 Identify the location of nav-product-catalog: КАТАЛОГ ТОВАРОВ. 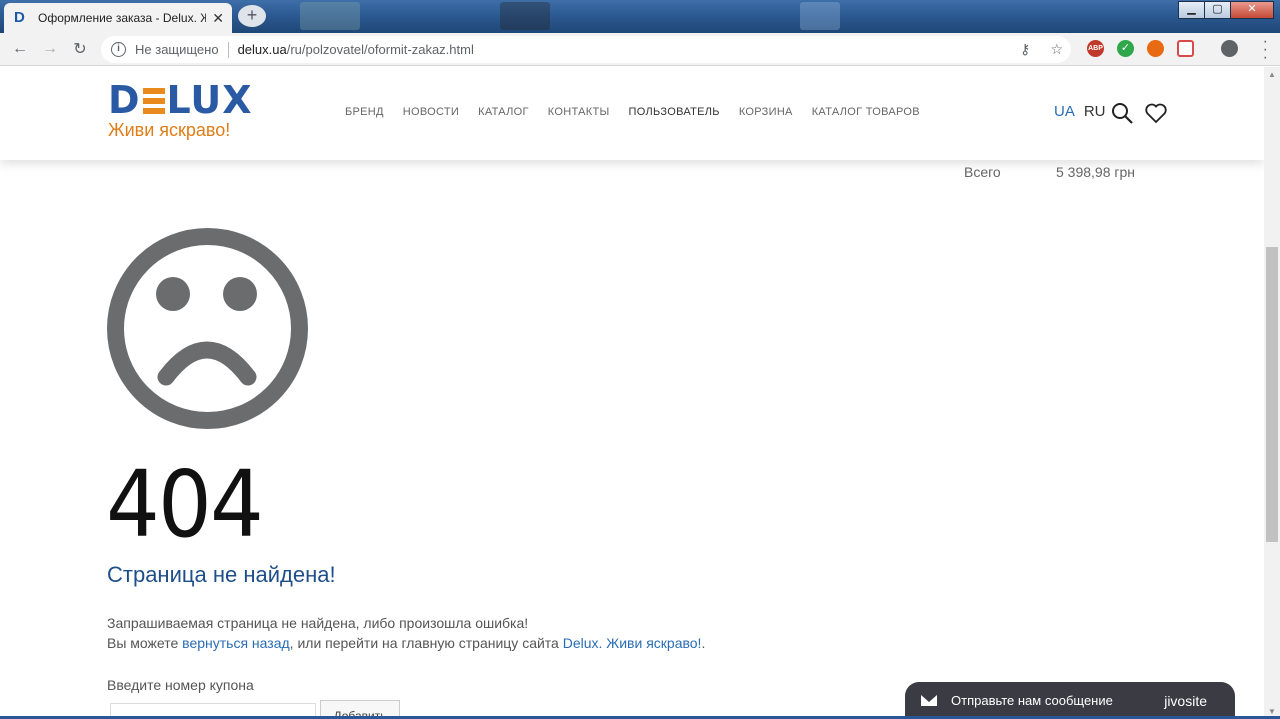
(866, 112).